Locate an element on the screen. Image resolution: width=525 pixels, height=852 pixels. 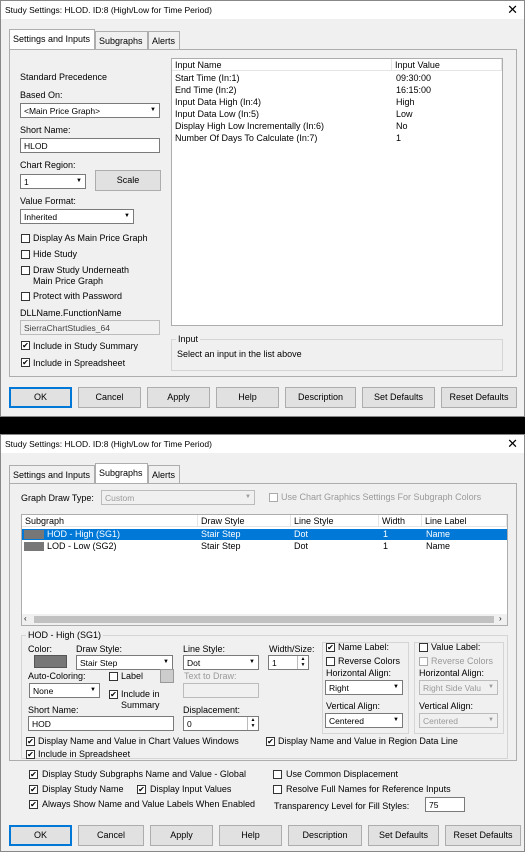
display-global-checkbox: ✔ is located at coordinates (33, 774).